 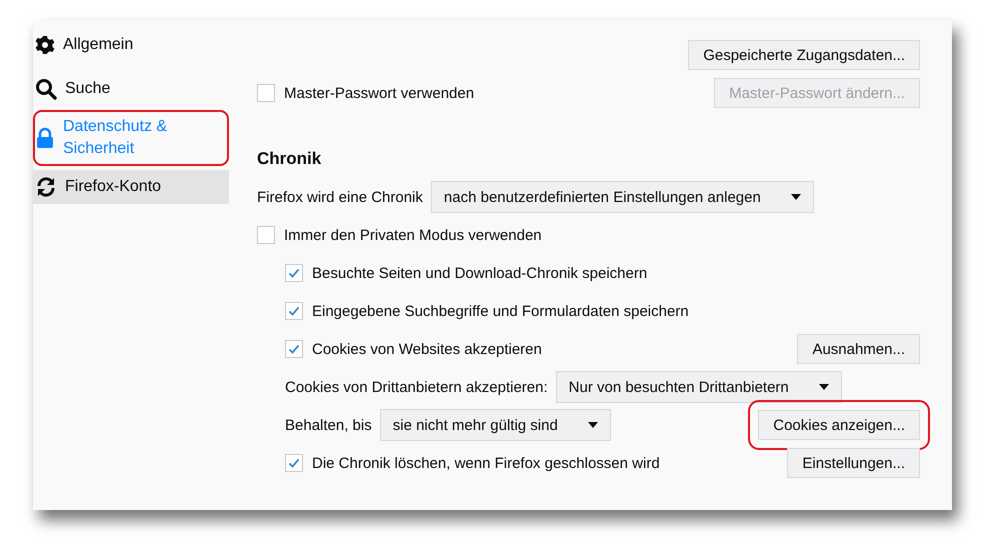 I want to click on dropdown: Nur von besuchten Drittanbietern, so click(x=699, y=387).